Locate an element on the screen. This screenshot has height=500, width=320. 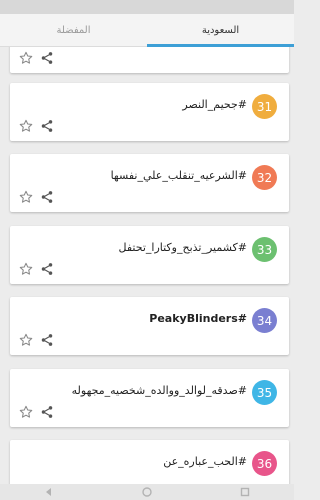
home-icon is located at coordinates (147, 492).